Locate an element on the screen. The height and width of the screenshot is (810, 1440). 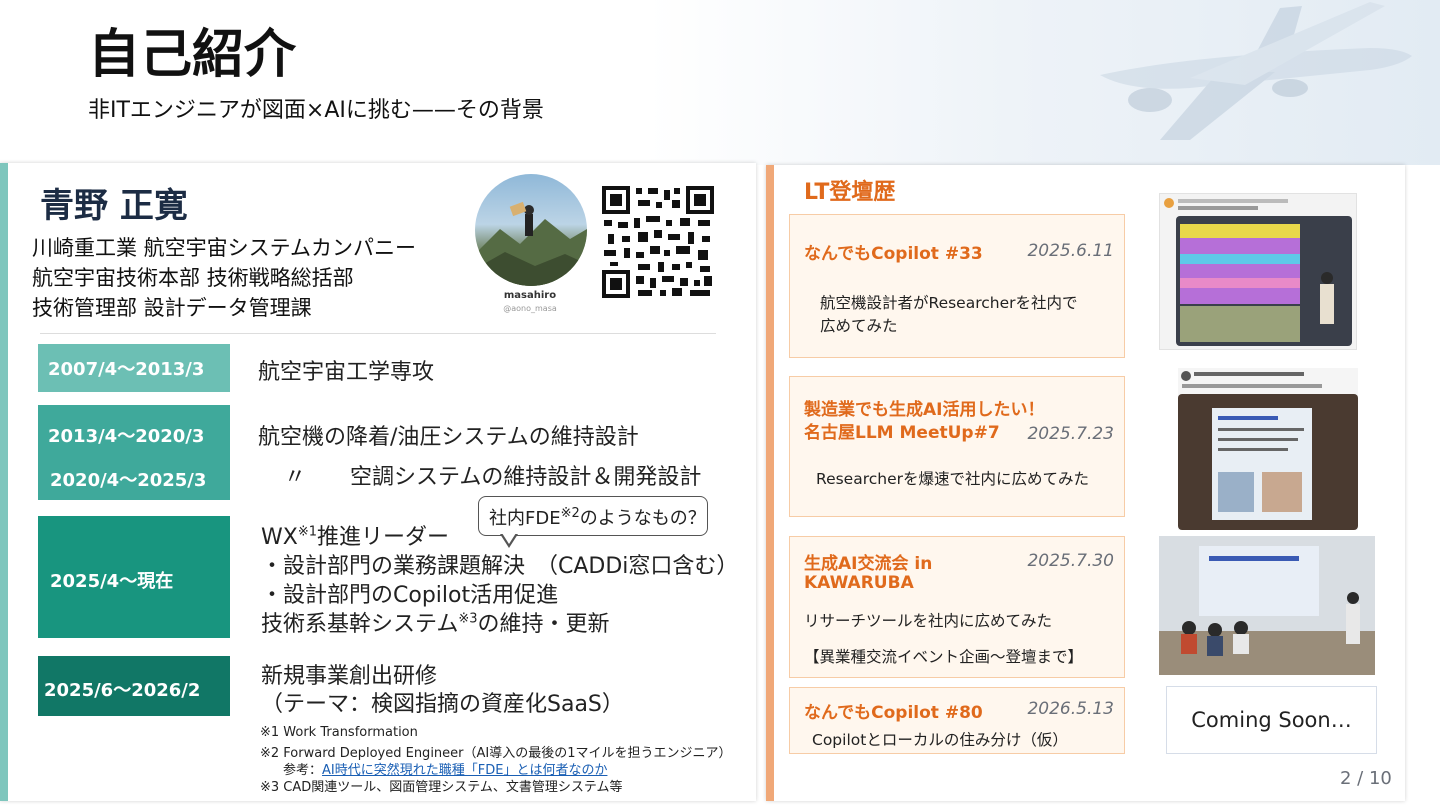
career-desc-1: 航空宇宙工学専攻 is located at coordinates (346, 372).